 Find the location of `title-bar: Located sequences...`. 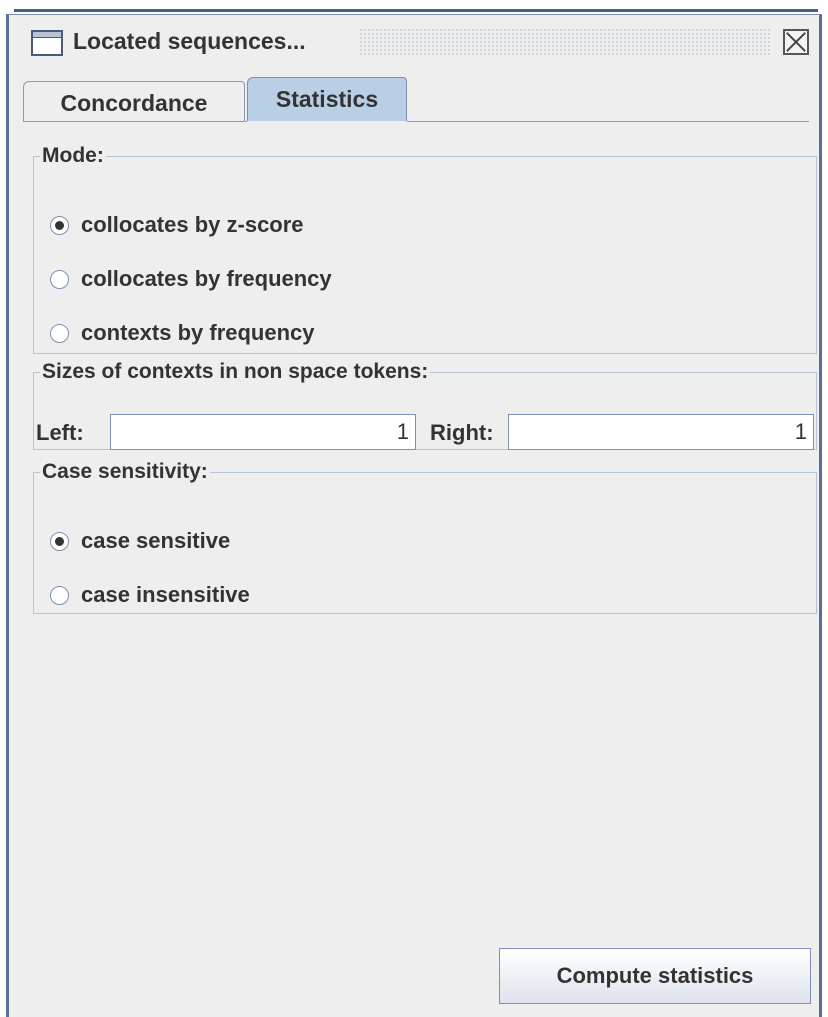

title-bar: Located sequences... is located at coordinates (414, 41).